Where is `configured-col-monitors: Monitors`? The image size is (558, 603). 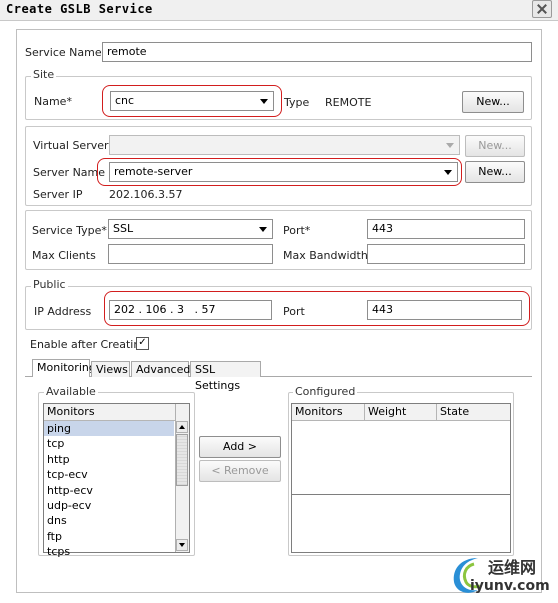
configured-col-monitors: Monitors is located at coordinates (328, 412).